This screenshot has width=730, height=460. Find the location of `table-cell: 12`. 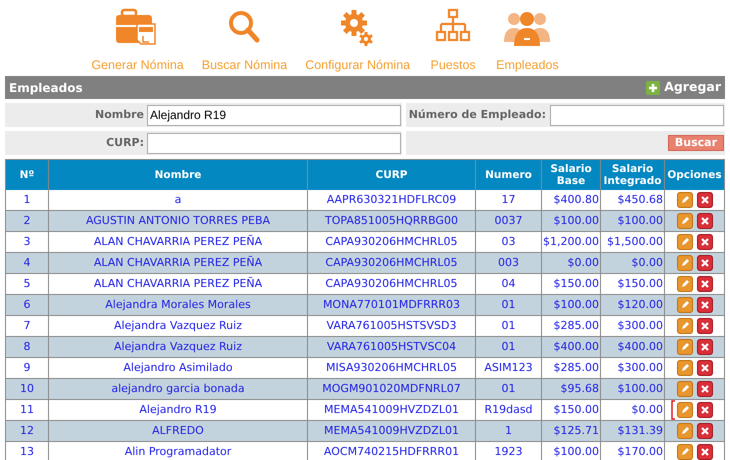

table-cell: 12 is located at coordinates (27, 431).